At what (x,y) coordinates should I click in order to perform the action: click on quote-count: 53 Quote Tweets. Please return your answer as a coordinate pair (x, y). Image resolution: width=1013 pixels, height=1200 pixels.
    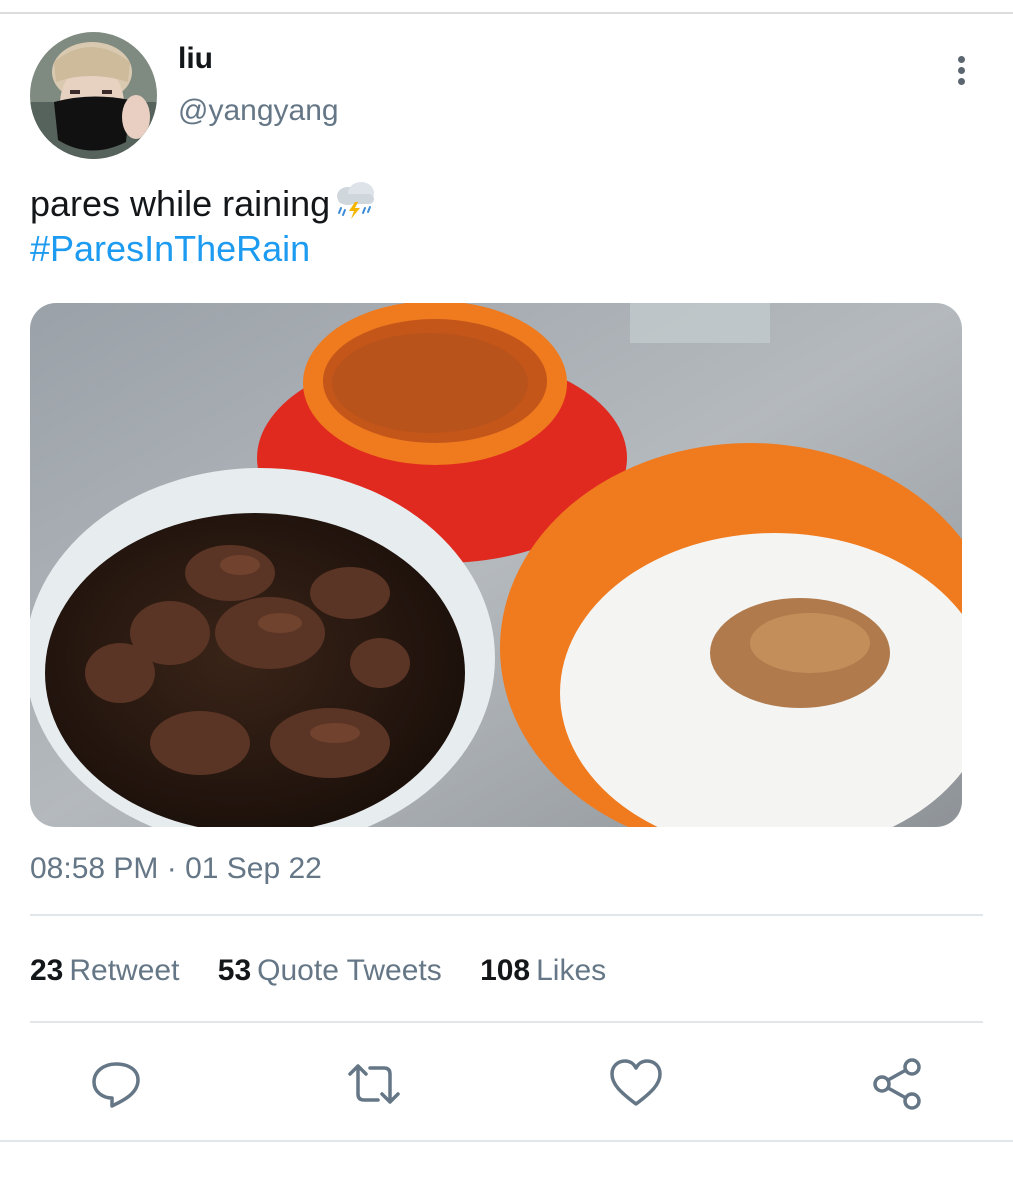
    Looking at the image, I should click on (330, 971).